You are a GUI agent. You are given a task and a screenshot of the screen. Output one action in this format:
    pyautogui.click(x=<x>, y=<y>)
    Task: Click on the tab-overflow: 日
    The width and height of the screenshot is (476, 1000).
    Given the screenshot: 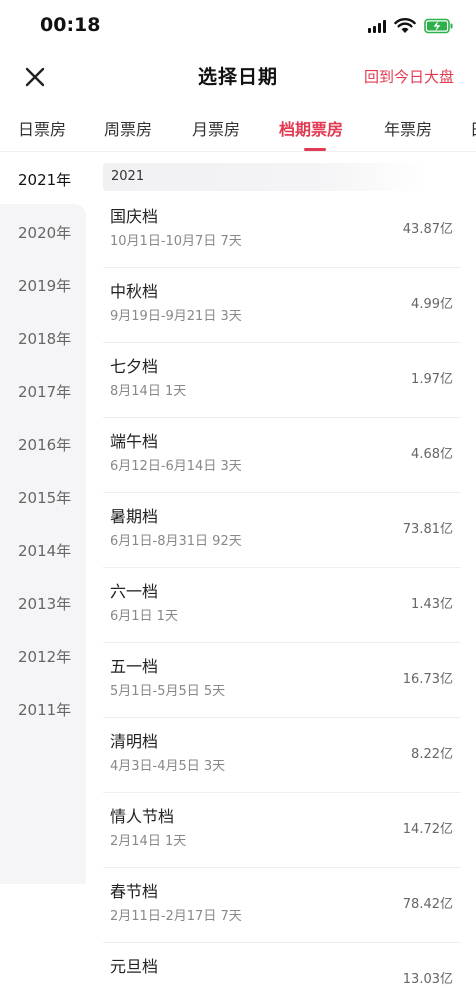 What is the action you would take?
    pyautogui.click(x=473, y=128)
    